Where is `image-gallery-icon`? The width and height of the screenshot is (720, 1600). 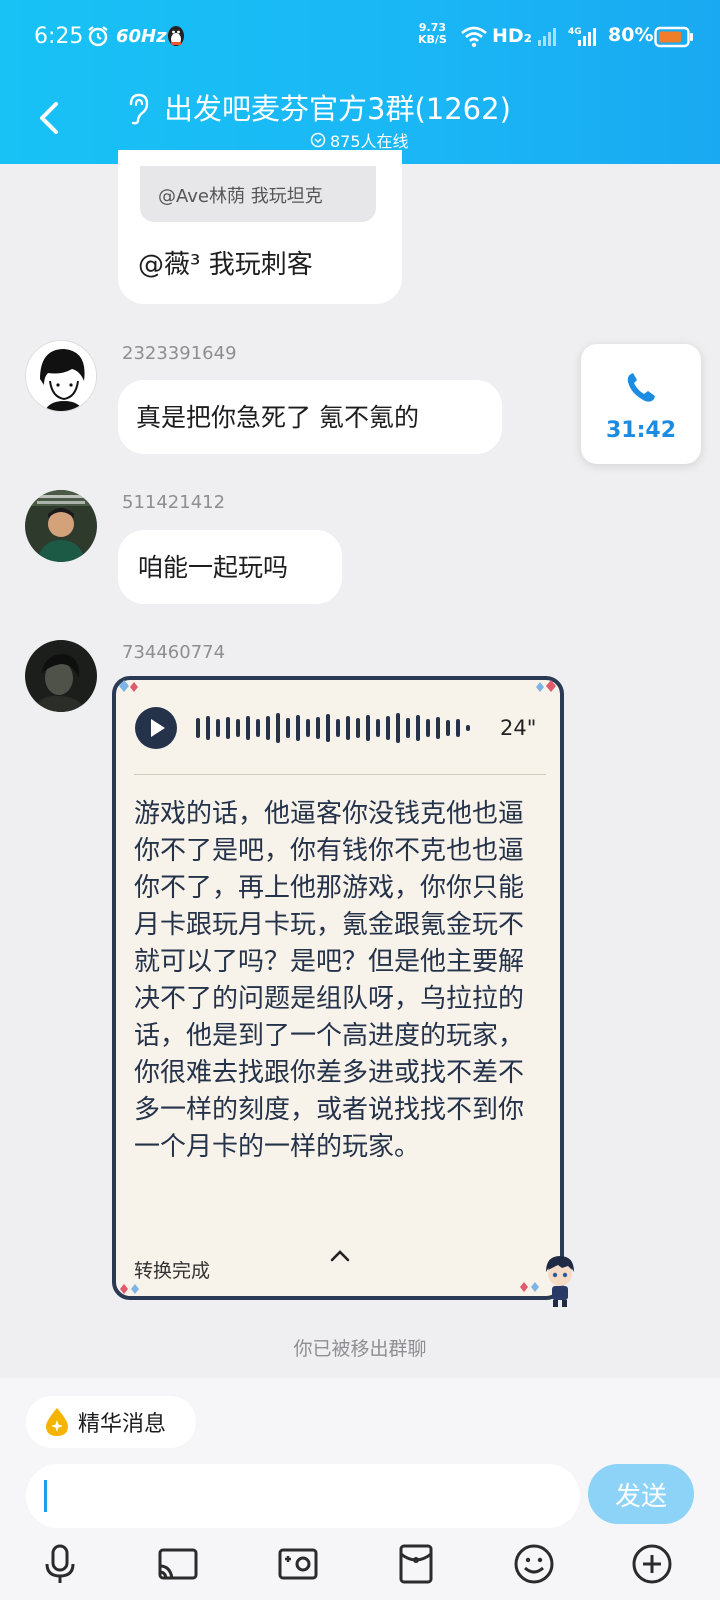 image-gallery-icon is located at coordinates (298, 1564).